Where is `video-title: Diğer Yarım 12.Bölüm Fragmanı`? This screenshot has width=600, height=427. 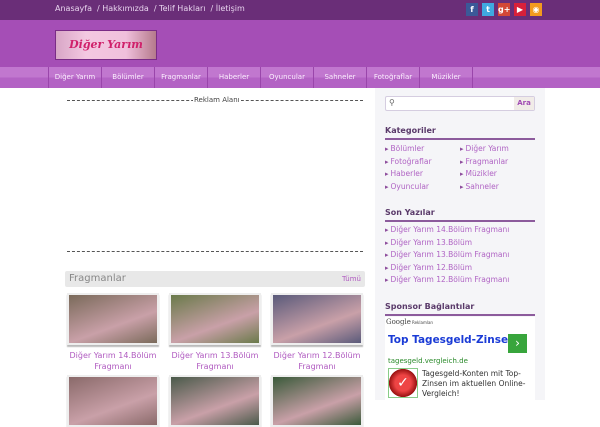 video-title: Diğer Yarım 12.Bölüm Fragmanı is located at coordinates (317, 361).